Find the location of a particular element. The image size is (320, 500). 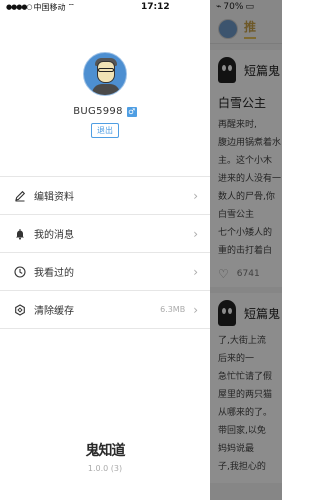

username-row: BUG5998 ♂ is located at coordinates (105, 111).